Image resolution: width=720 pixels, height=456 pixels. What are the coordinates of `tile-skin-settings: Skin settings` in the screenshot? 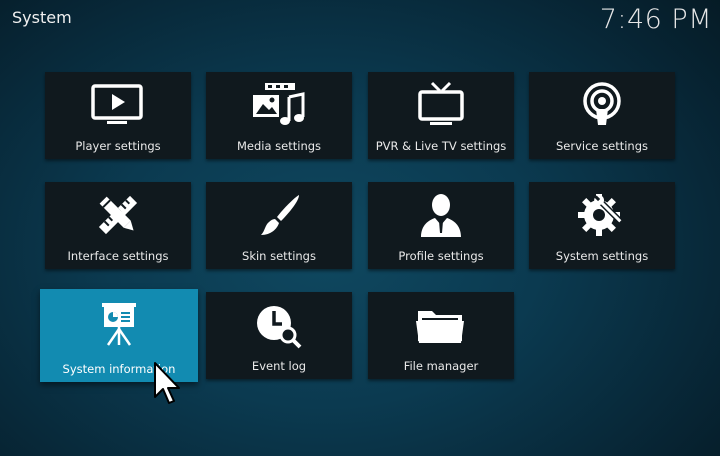 It's located at (279, 225).